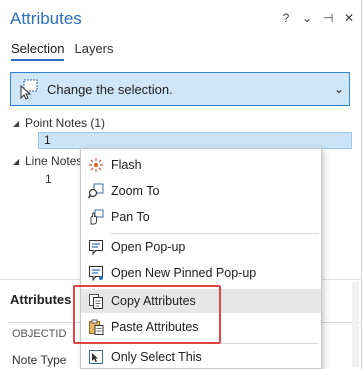 This screenshot has width=362, height=369. I want to click on column-header: OBJECTID, so click(39, 334).